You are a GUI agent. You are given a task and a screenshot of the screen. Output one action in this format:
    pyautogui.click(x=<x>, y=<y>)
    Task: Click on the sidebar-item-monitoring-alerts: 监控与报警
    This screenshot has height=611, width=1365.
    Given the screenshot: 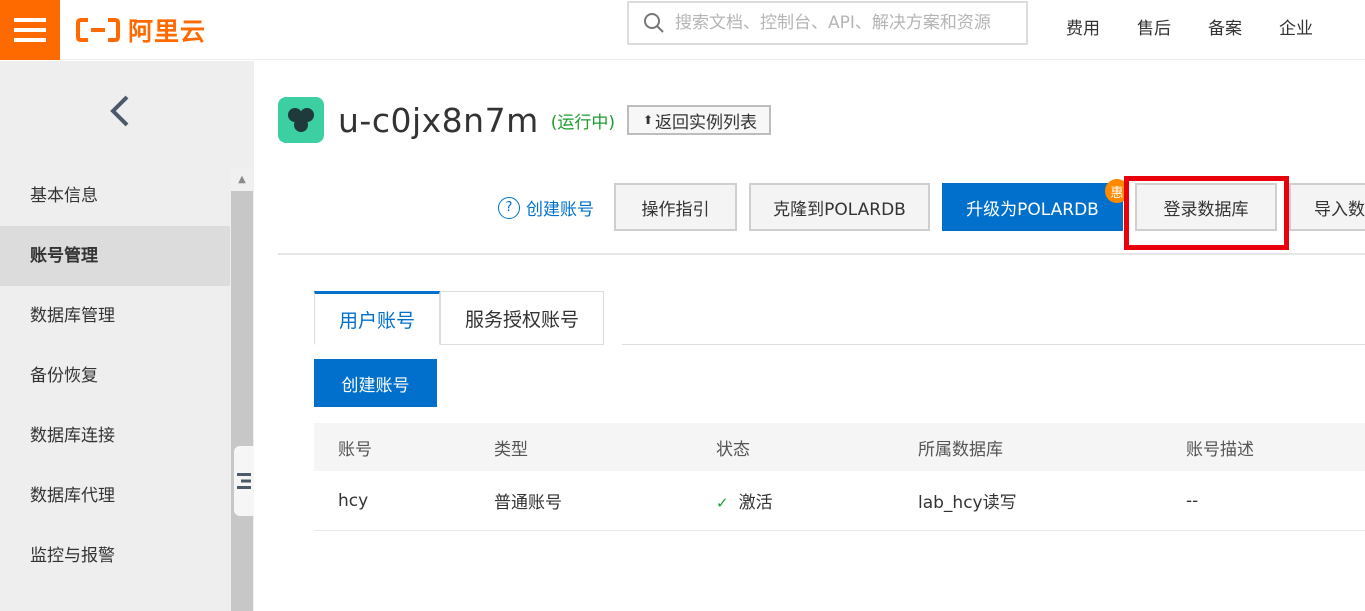 What is the action you would take?
    pyautogui.click(x=115, y=556)
    